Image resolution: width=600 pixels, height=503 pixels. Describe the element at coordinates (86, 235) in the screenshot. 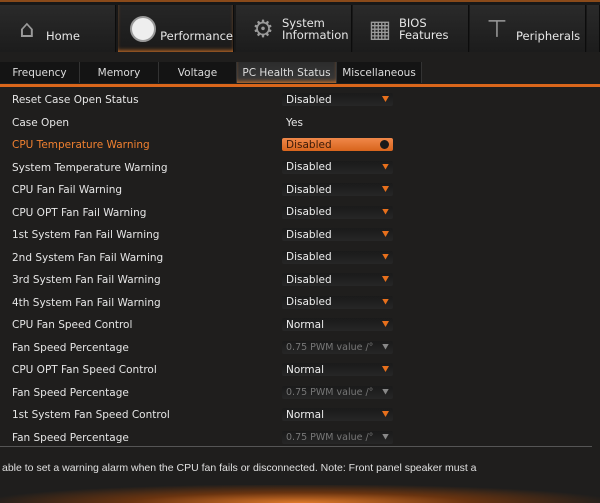

I see `setting-label: 1st System Fan Fail Warning` at that location.